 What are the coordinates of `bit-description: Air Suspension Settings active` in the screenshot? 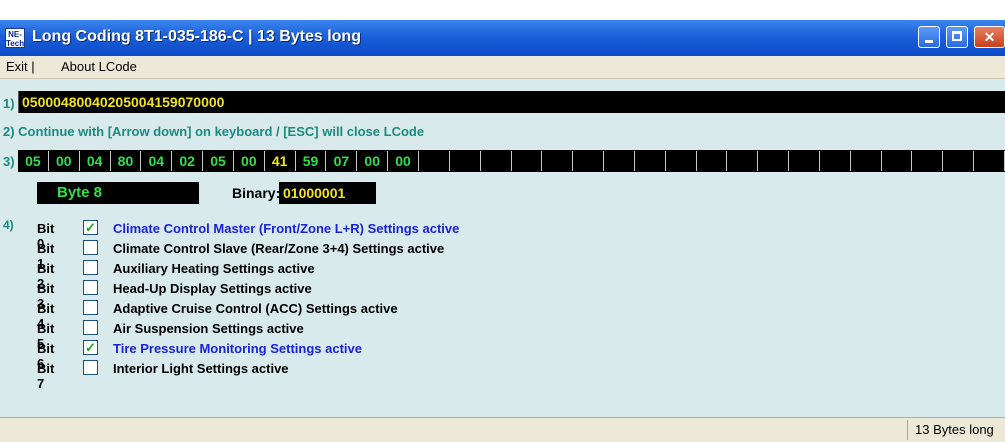 It's located at (208, 328).